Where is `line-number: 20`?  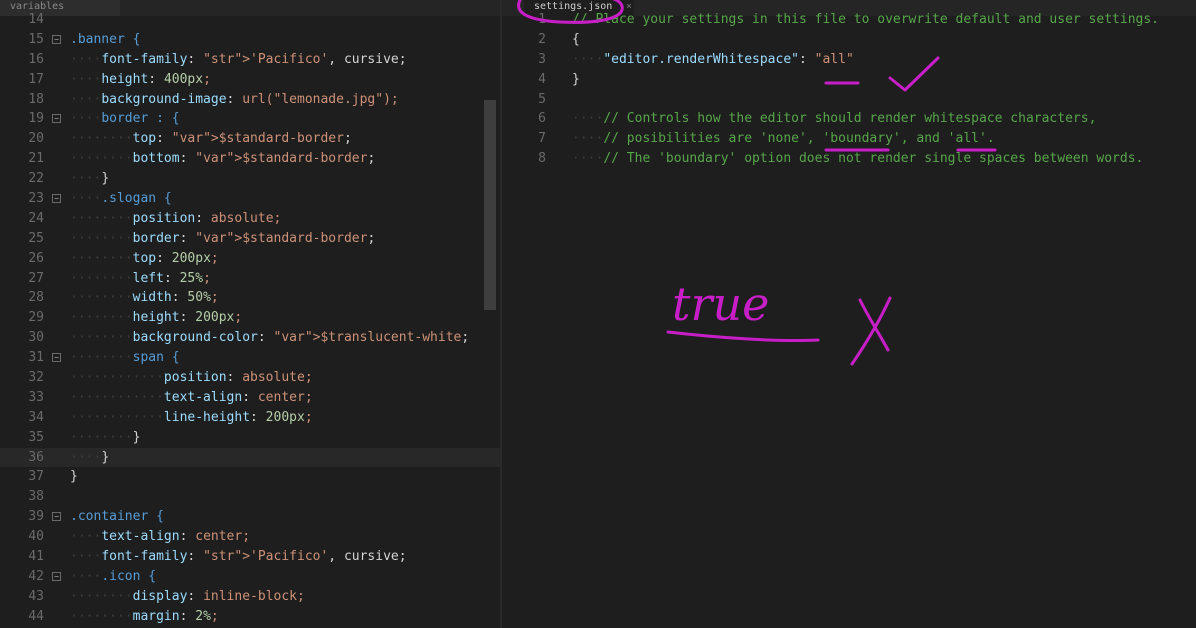
line-number: 20 is located at coordinates (36, 139).